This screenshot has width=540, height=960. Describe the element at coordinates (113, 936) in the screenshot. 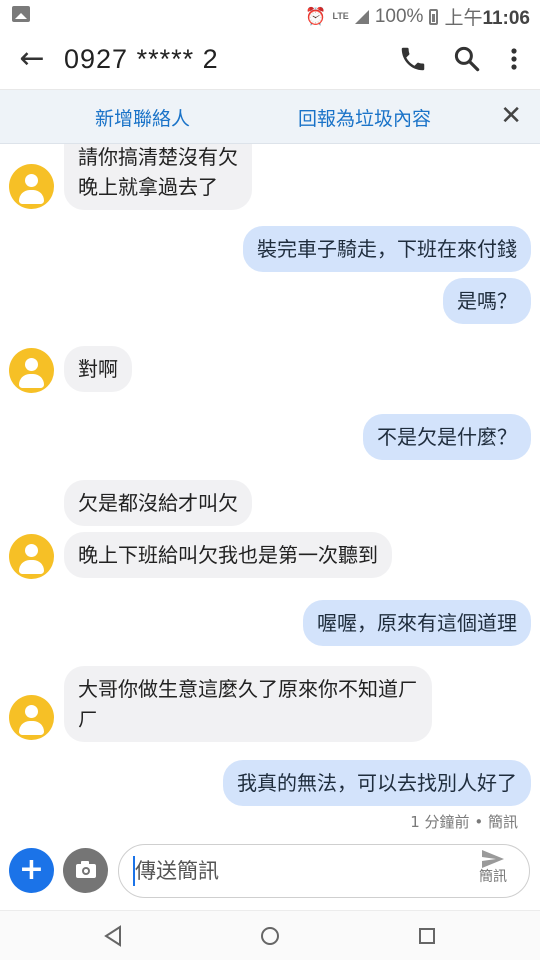

I see `nav-back-icon` at that location.